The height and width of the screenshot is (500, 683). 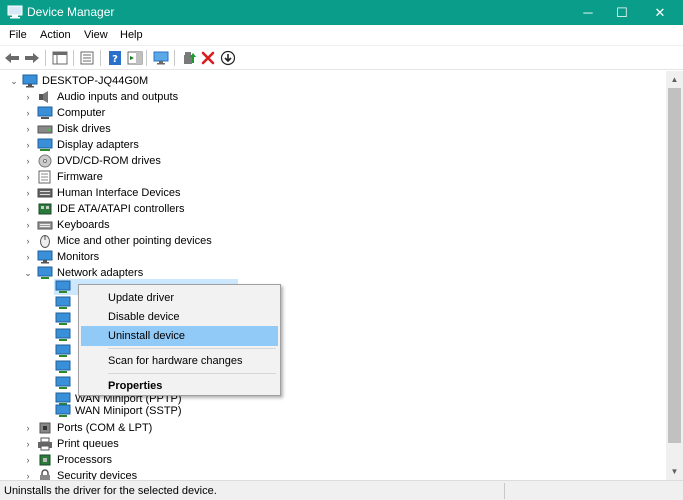 I want to click on tree-item-label: WAN Miniport (SSTP), so click(x=128, y=411).